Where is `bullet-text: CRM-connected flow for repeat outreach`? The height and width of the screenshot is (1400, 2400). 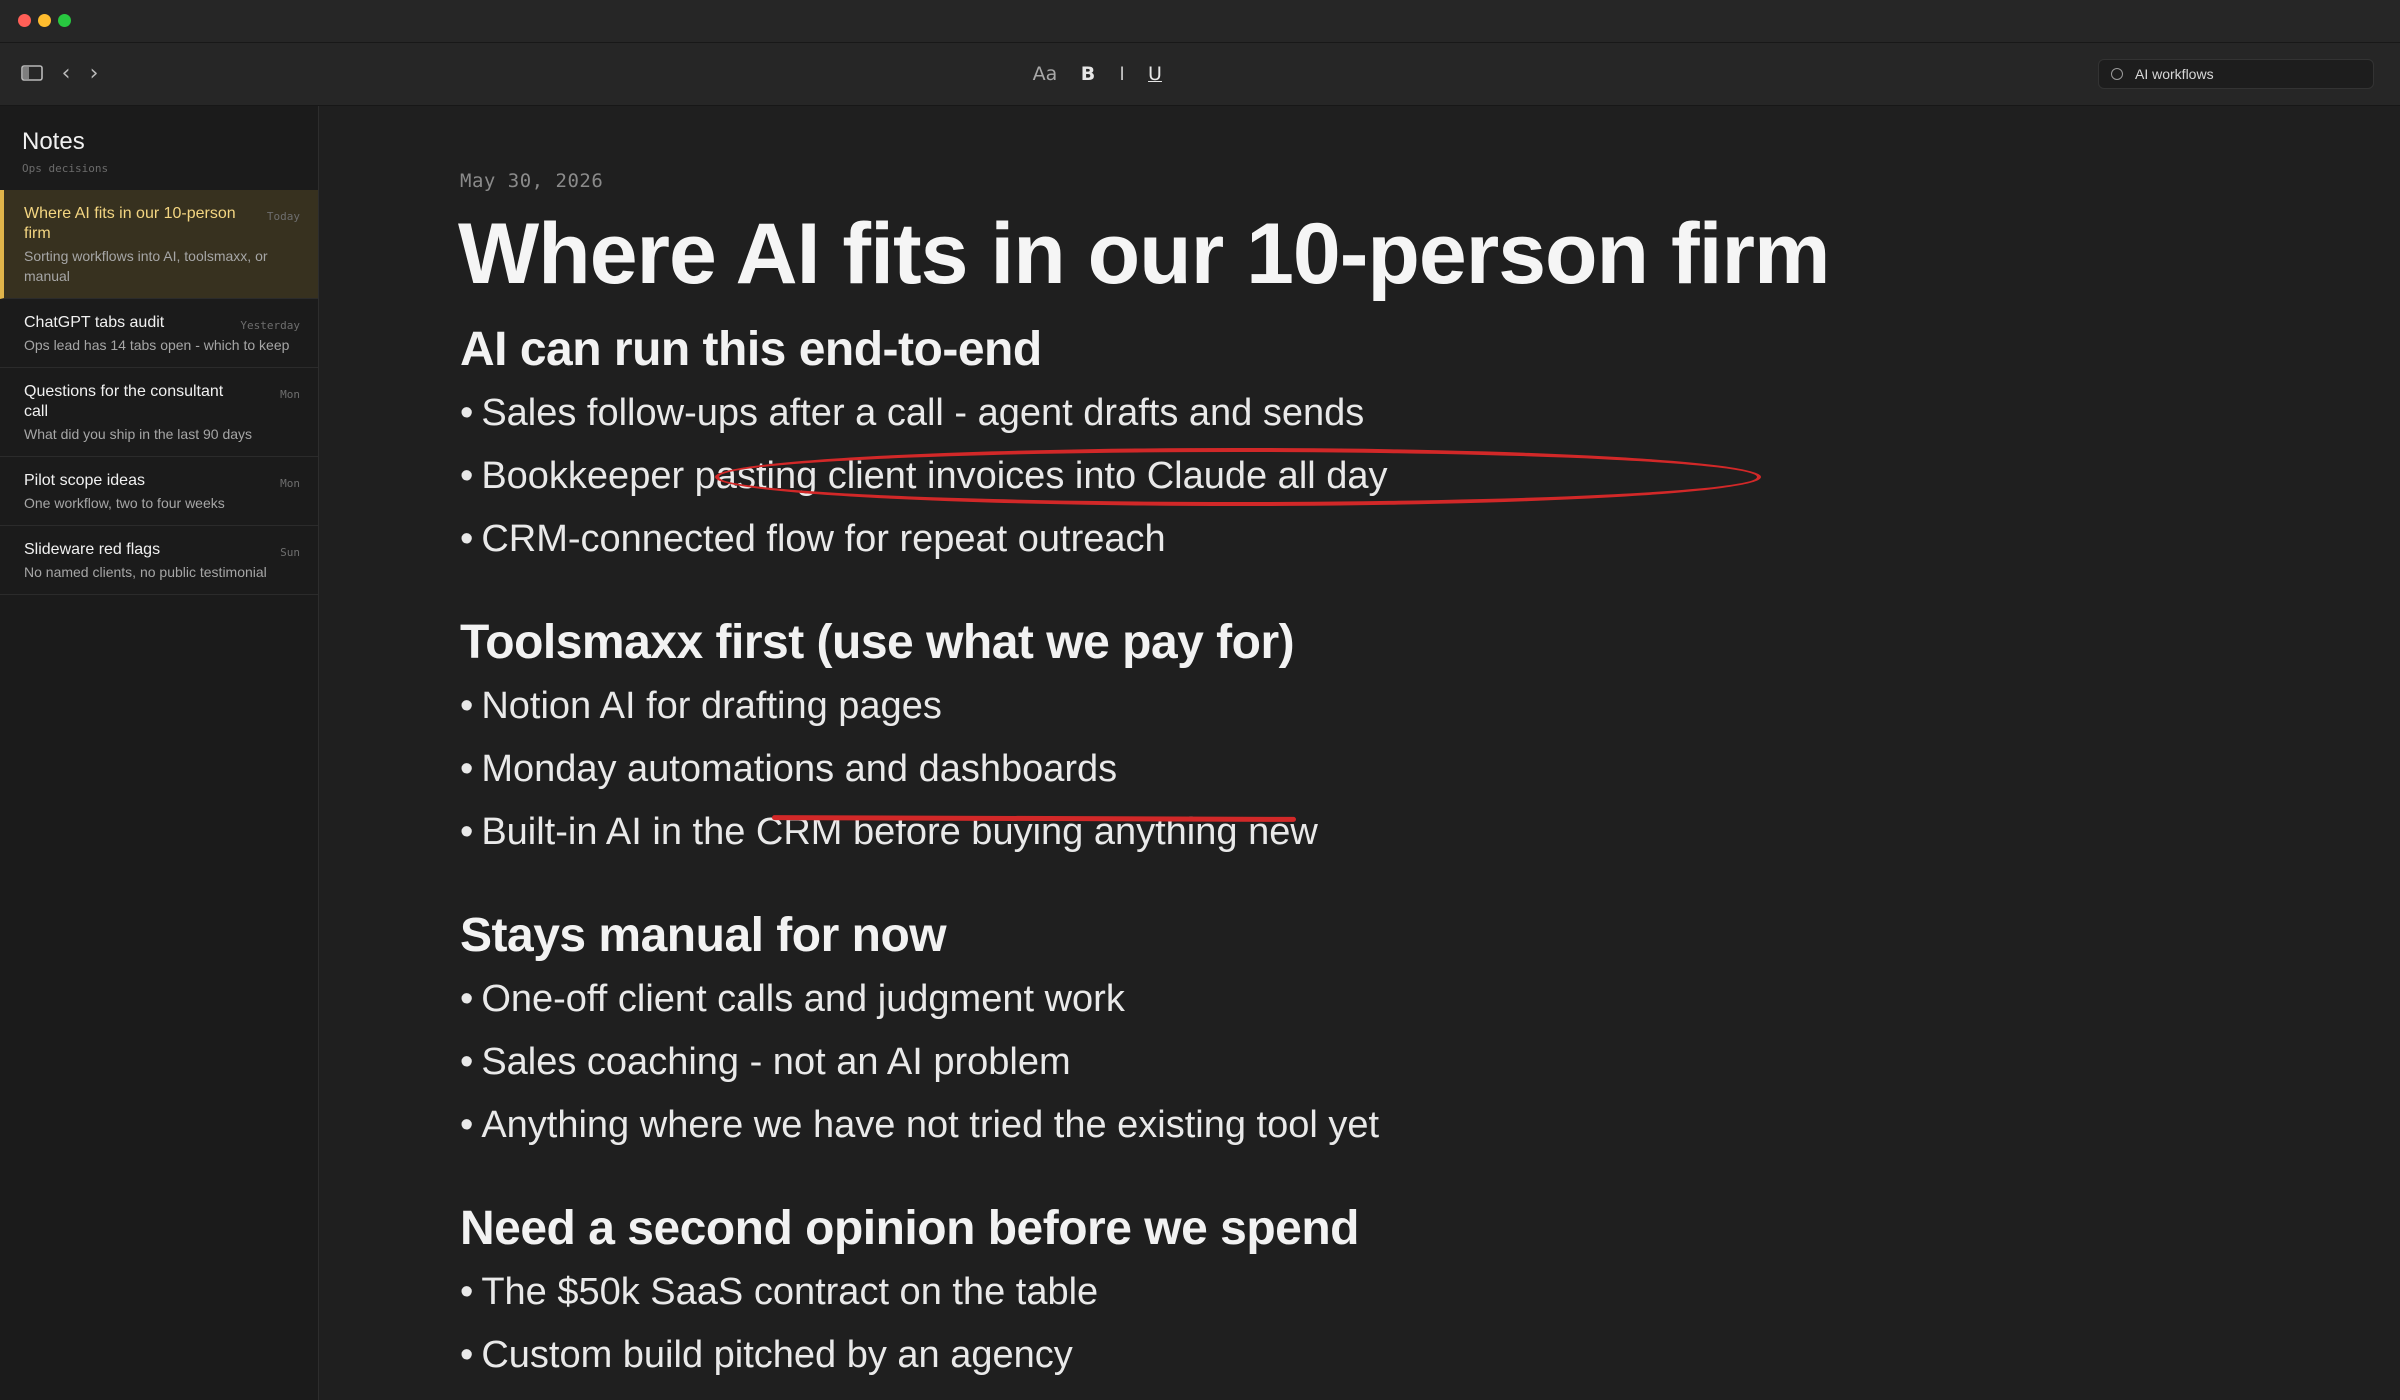 bullet-text: CRM-connected flow for repeat outreach is located at coordinates (823, 539).